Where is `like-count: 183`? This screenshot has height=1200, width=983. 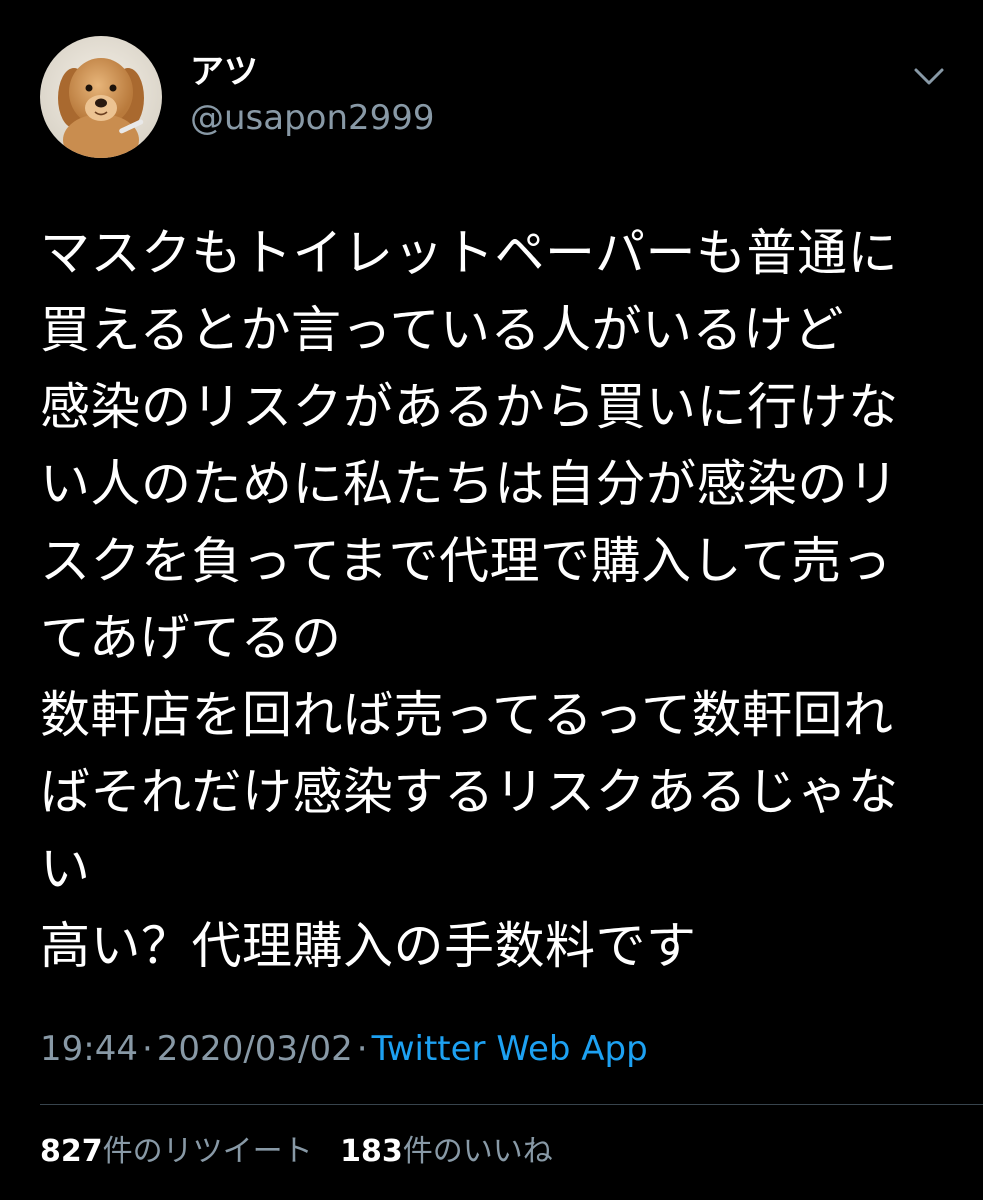
like-count: 183 is located at coordinates (371, 1151).